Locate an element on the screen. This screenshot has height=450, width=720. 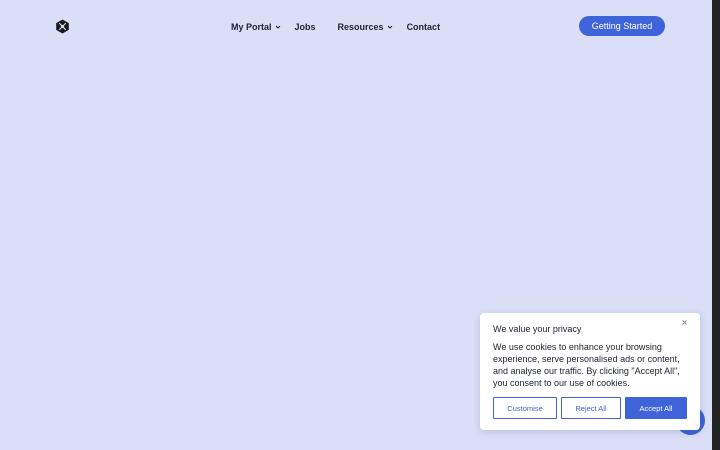
accept-all-button: Accept All is located at coordinates (656, 408).